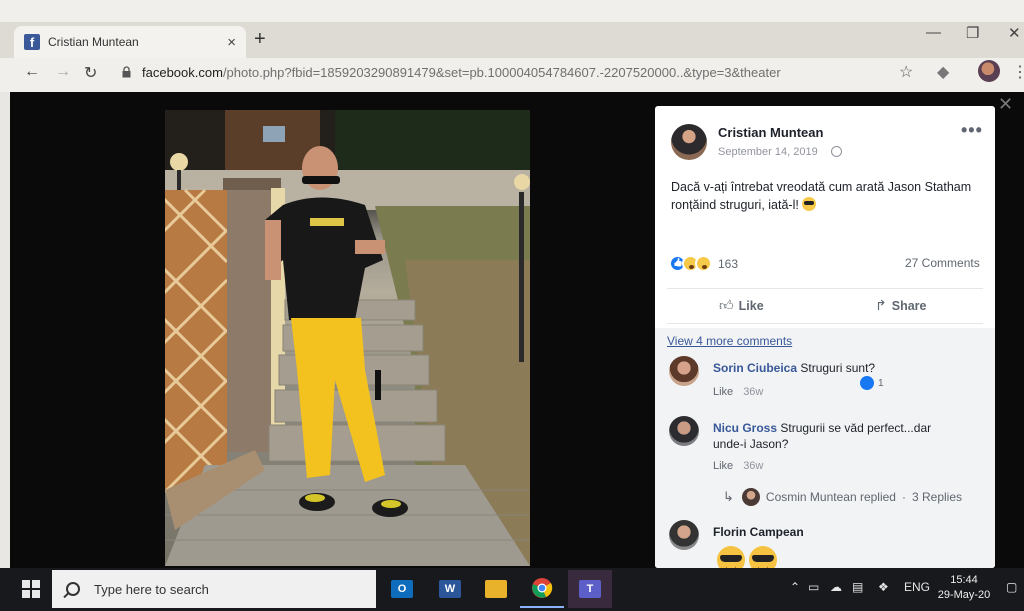  I want to click on menu-kebab-icon: ⋮, so click(1018, 72).